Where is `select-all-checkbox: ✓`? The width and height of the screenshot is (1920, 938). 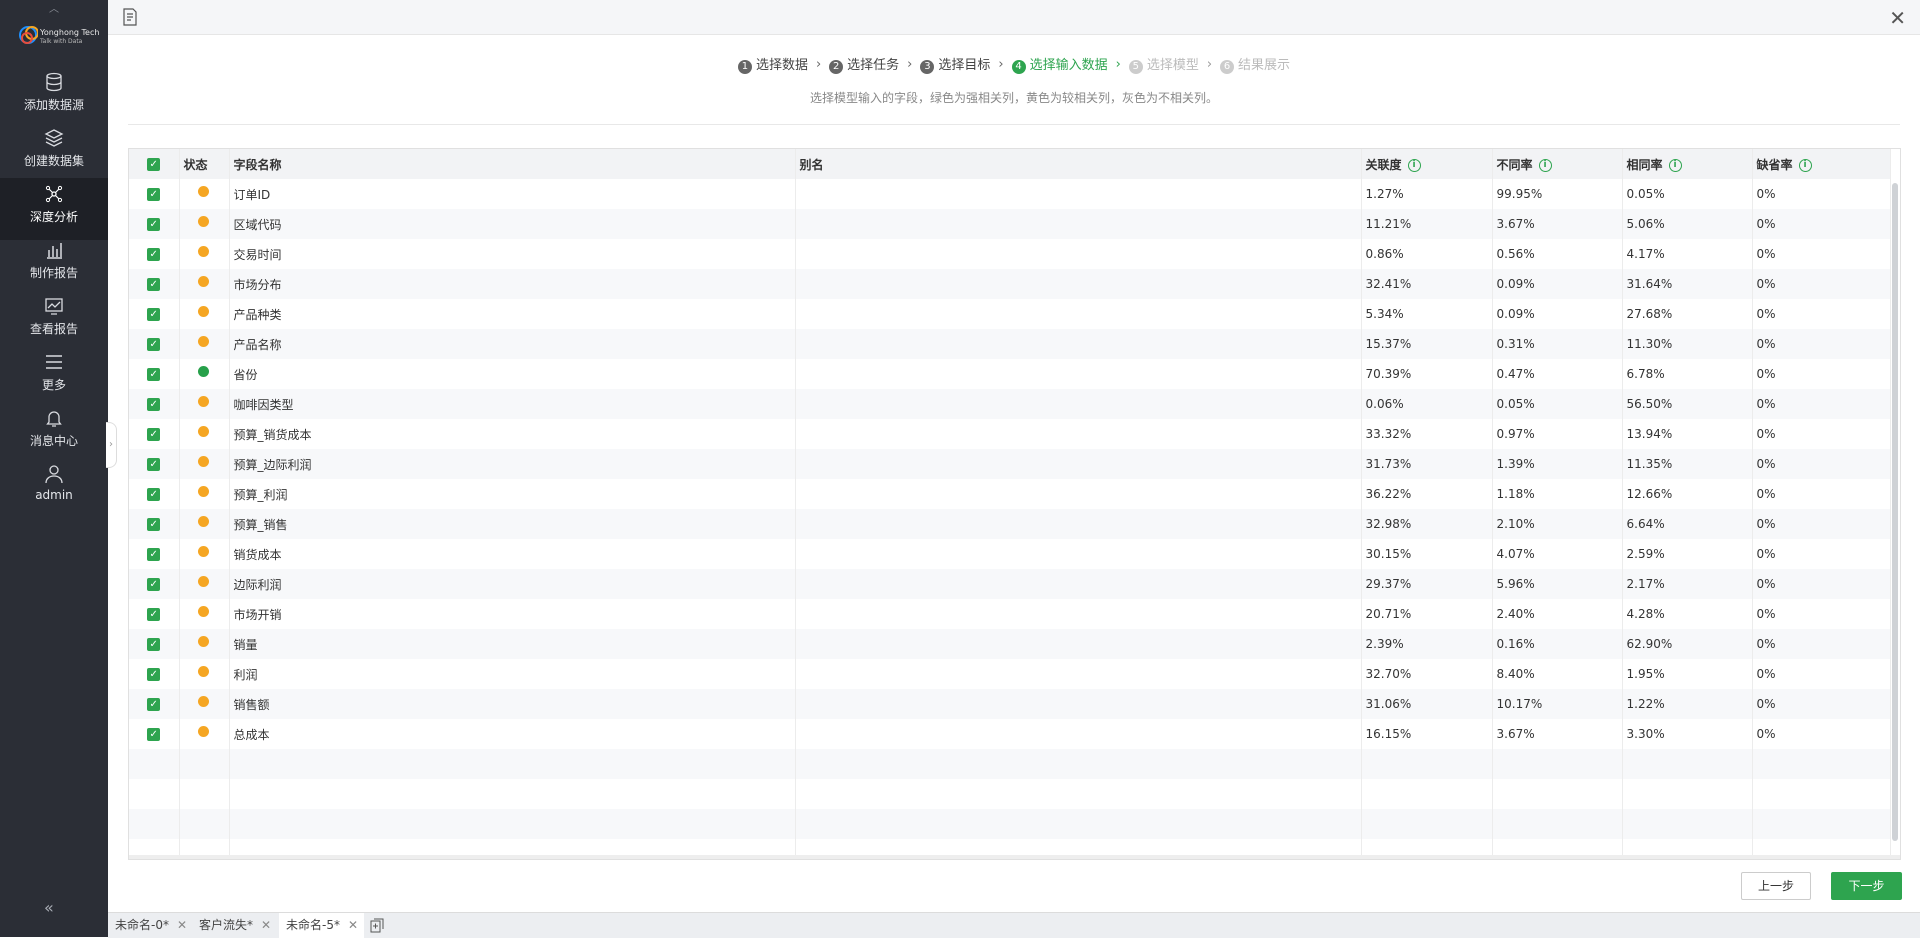 select-all-checkbox: ✓ is located at coordinates (154, 164).